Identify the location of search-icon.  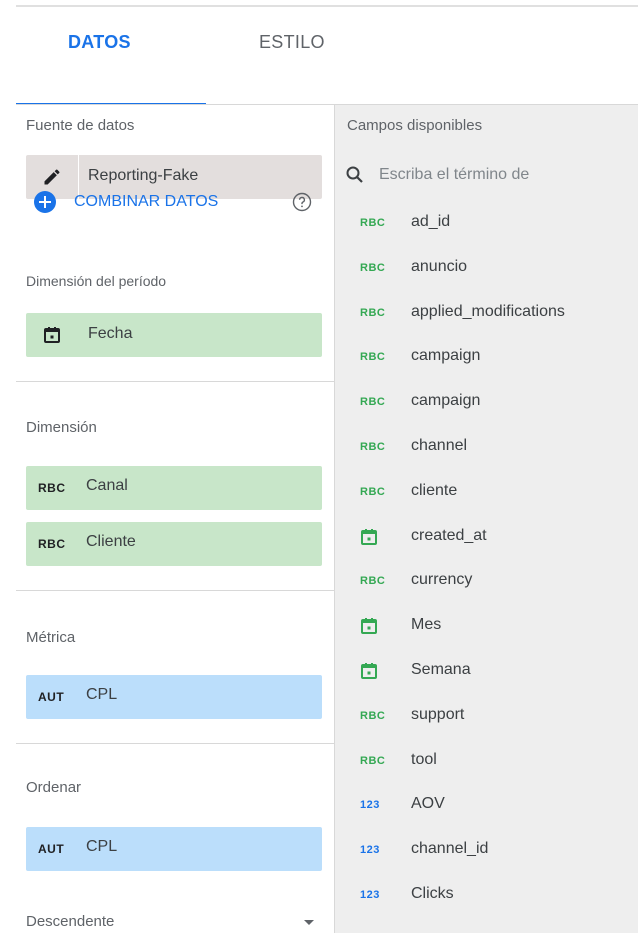
(355, 175).